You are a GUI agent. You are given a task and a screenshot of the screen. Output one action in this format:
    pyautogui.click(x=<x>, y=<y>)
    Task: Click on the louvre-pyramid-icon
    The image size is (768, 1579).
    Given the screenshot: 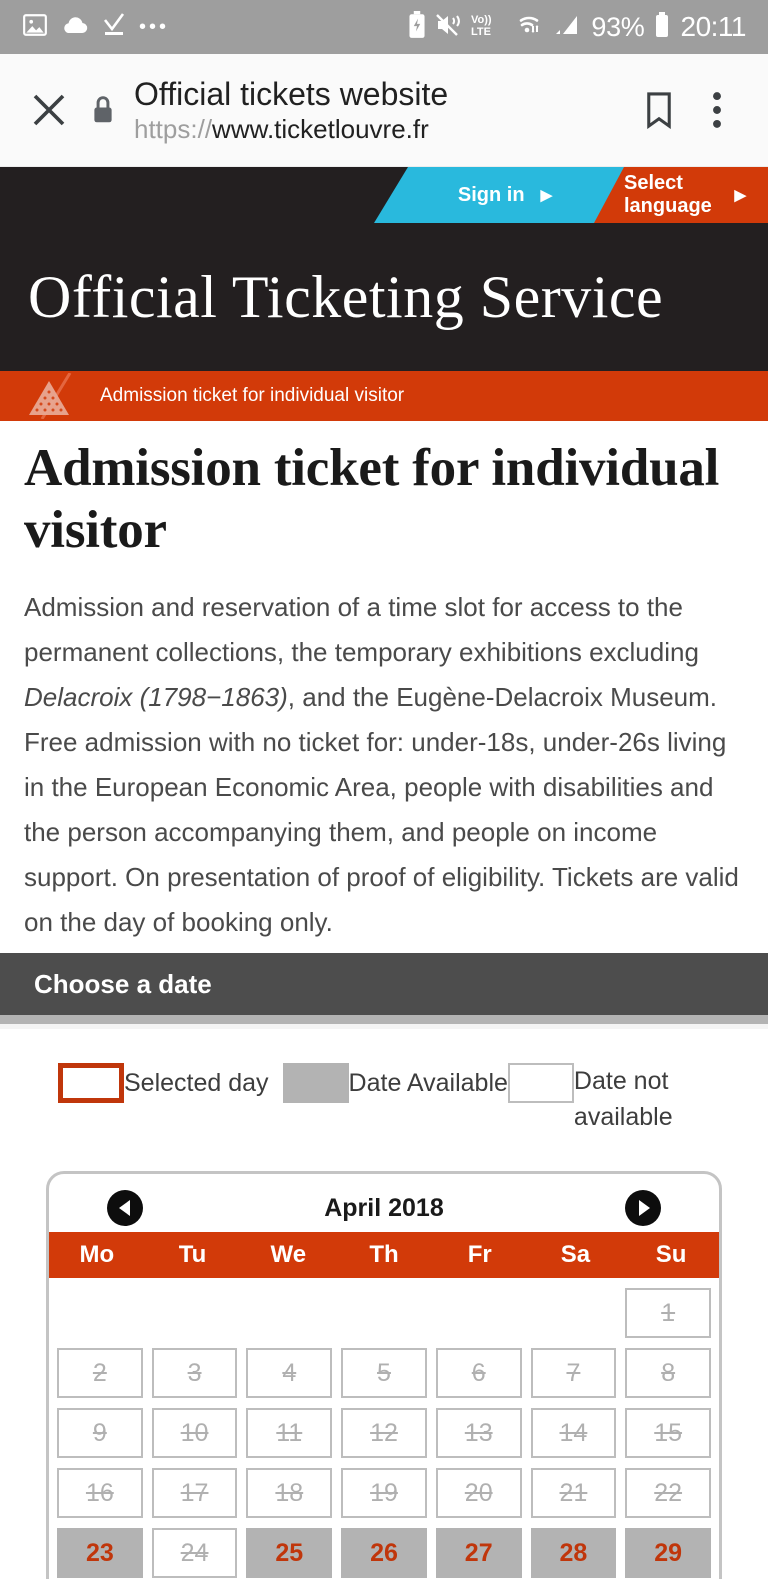 What is the action you would take?
    pyautogui.click(x=55, y=396)
    